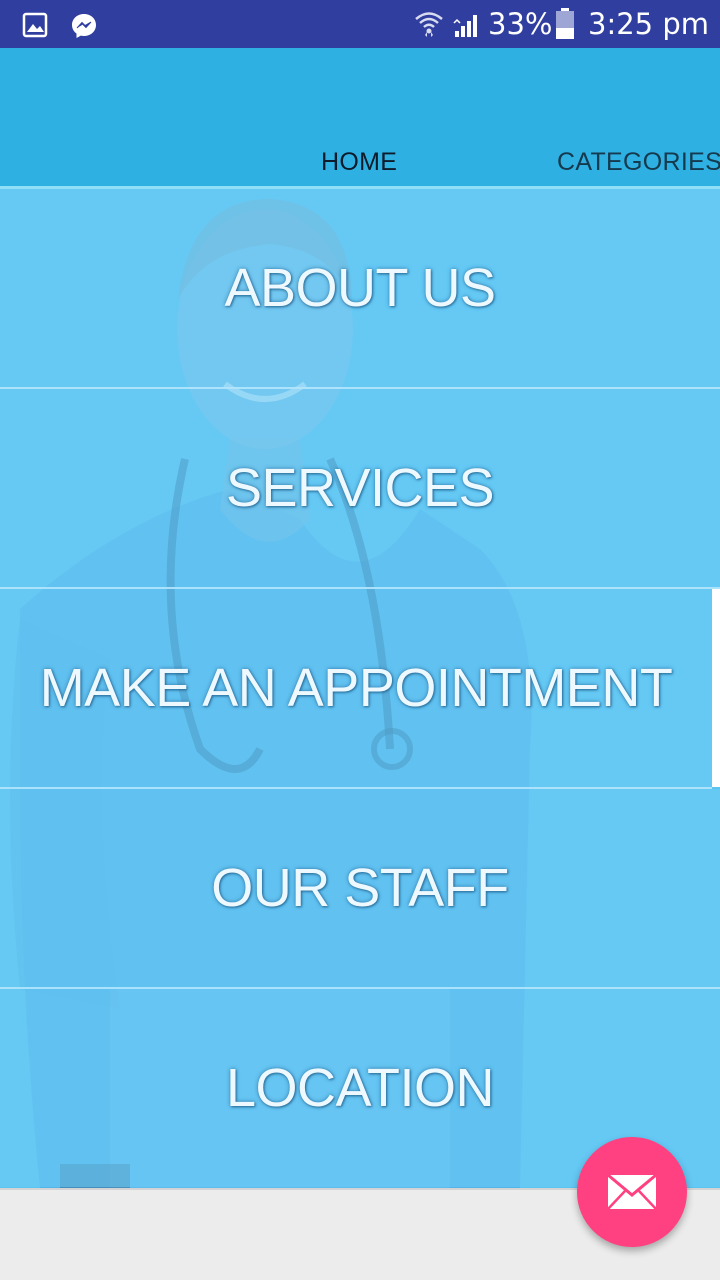 This screenshot has width=720, height=1280. Describe the element at coordinates (35, 27) in the screenshot. I see `gallery-icon` at that location.